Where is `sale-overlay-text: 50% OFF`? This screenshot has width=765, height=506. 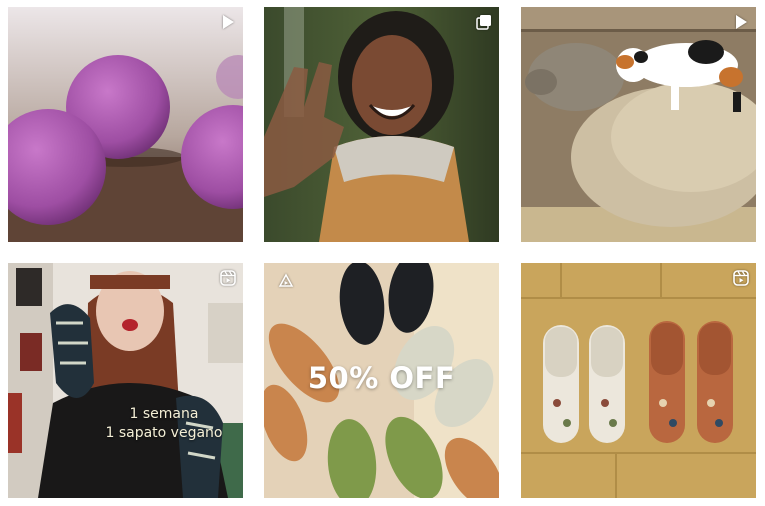
sale-overlay-text: 50% OFF is located at coordinates (381, 378).